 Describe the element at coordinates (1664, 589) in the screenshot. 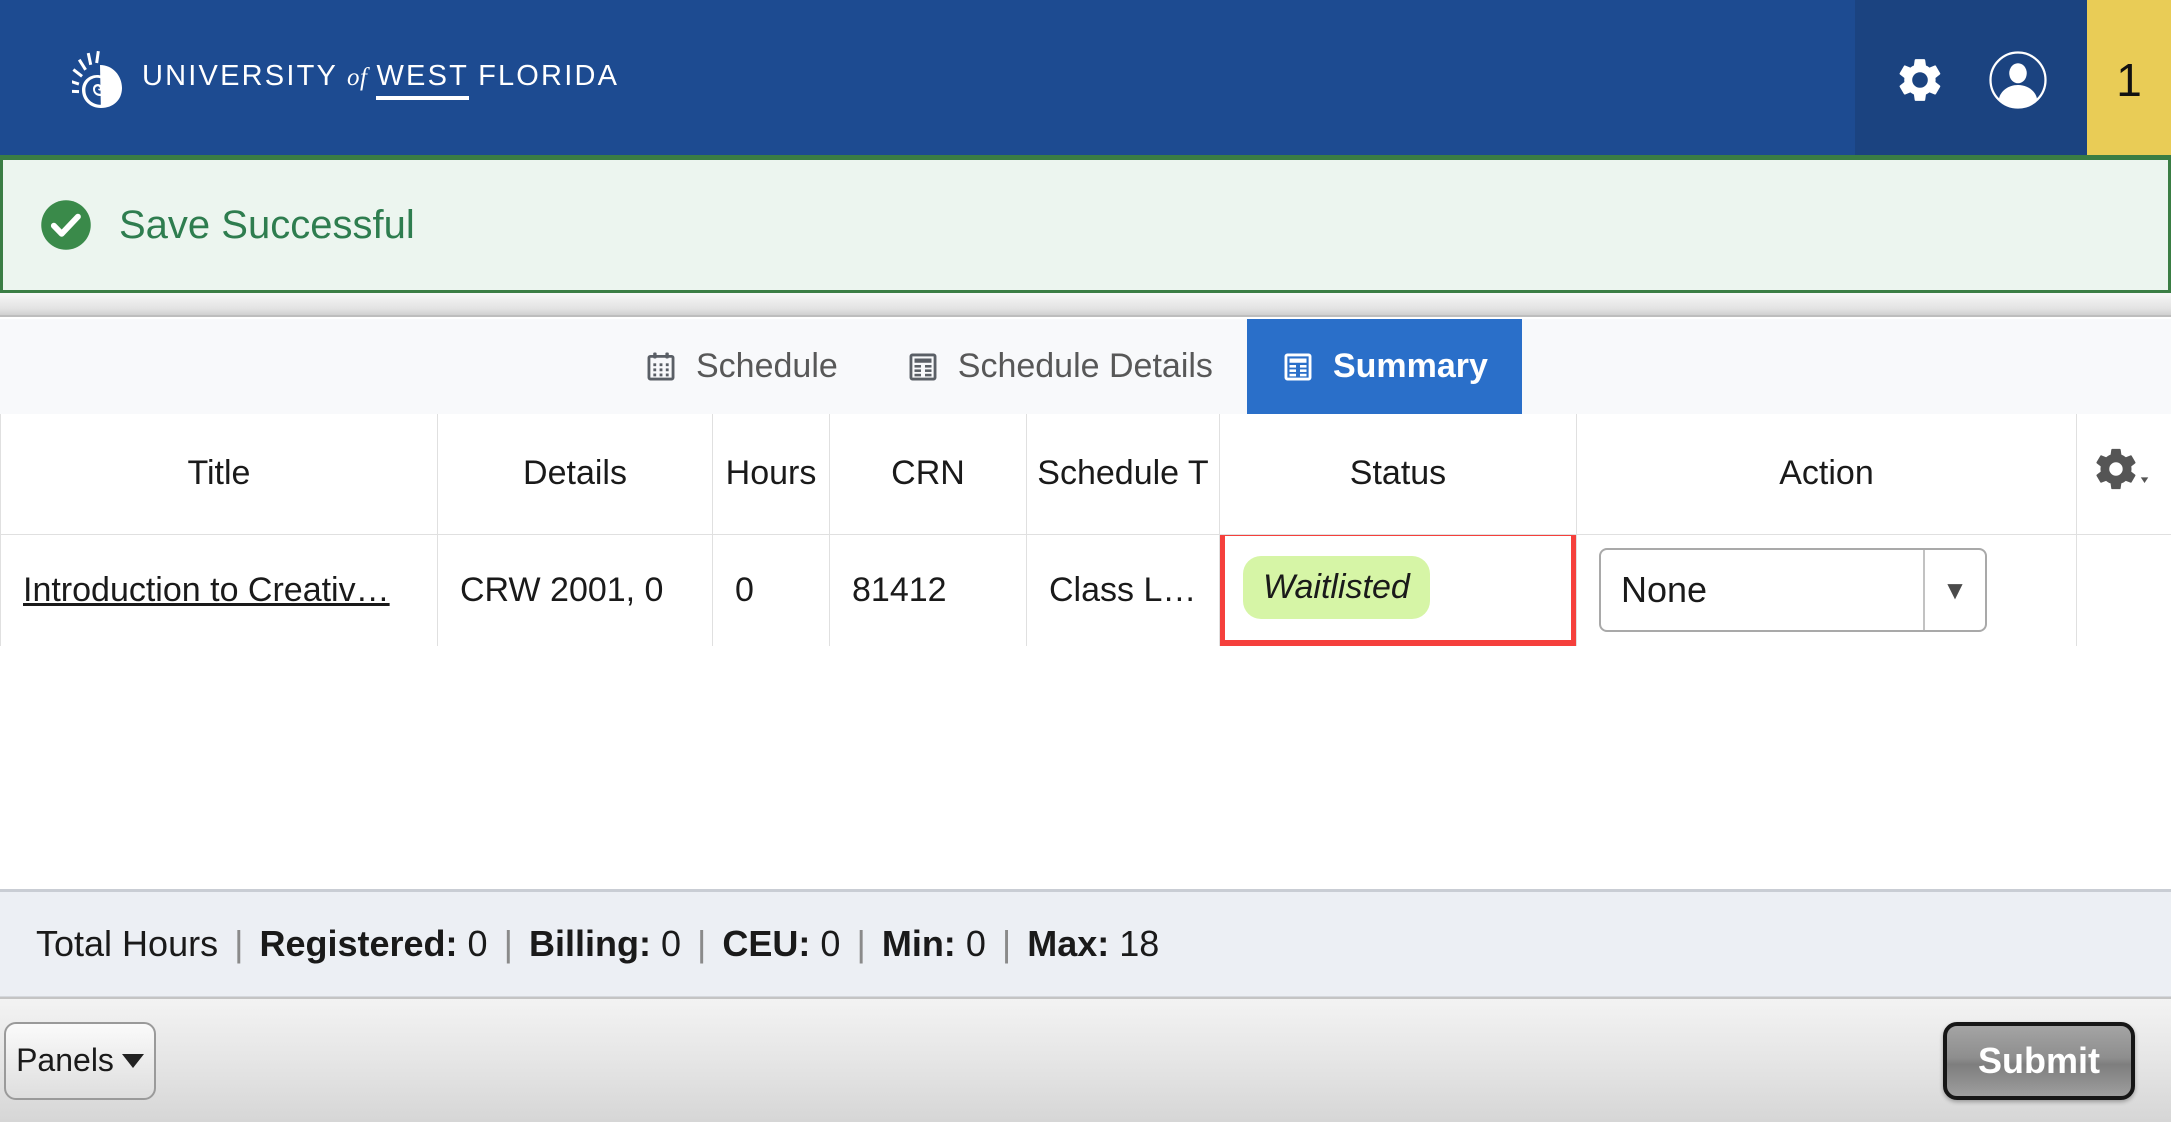

I see `action-select-value: None` at that location.